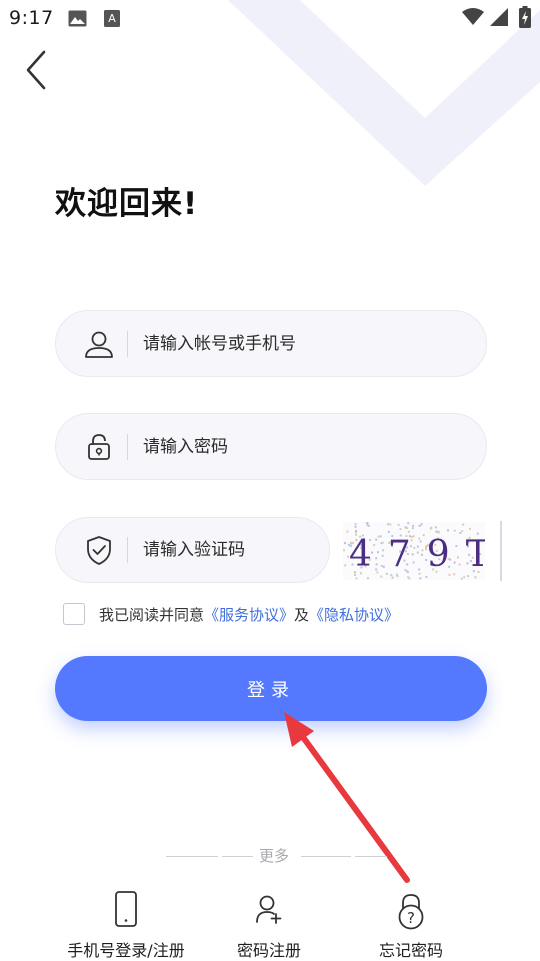 The height and width of the screenshot is (961, 540). I want to click on font-notification-icon: A, so click(112, 18).